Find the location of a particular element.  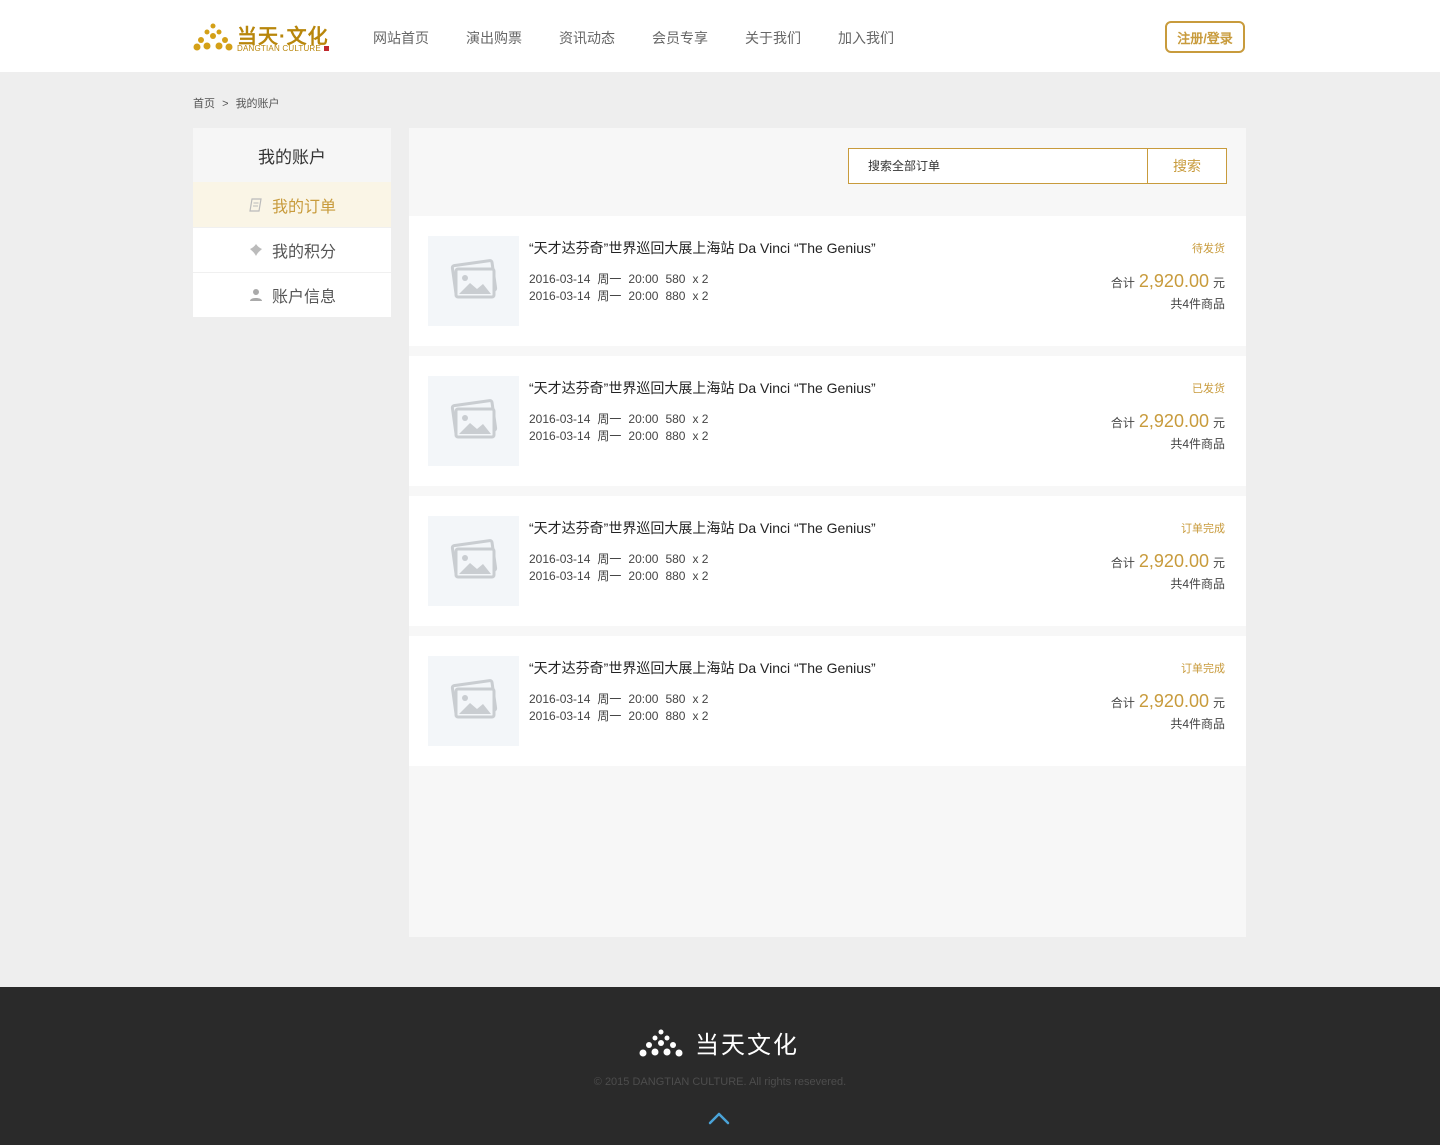

footer-logo-text: 当天文化 is located at coordinates (747, 1045).